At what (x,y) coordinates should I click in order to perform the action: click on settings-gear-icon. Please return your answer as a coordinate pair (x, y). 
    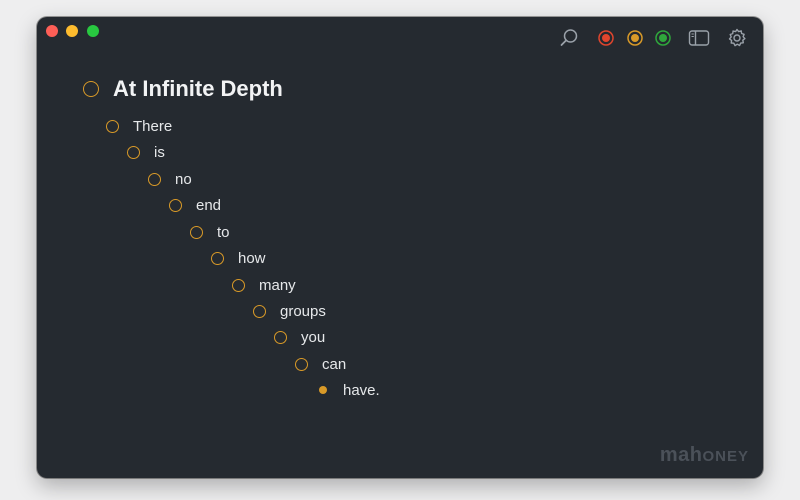
    Looking at the image, I should click on (737, 37).